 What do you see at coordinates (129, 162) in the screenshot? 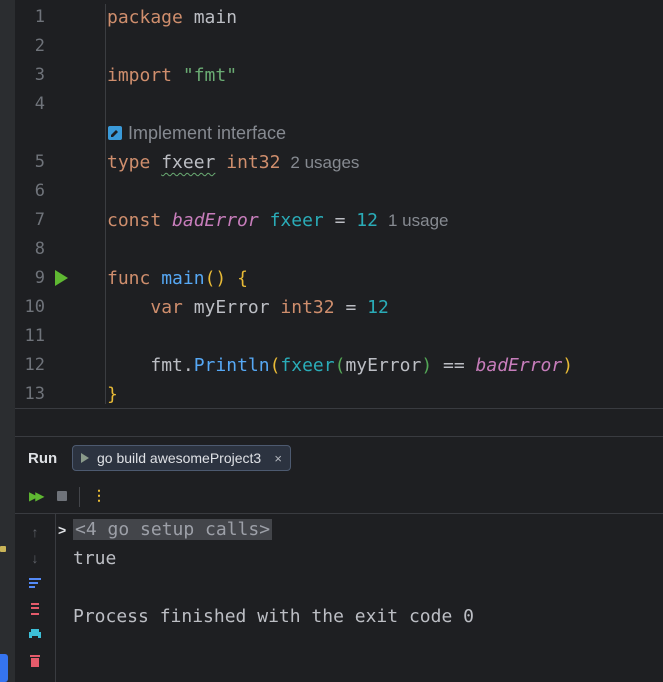
I see `keyword: type` at bounding box center [129, 162].